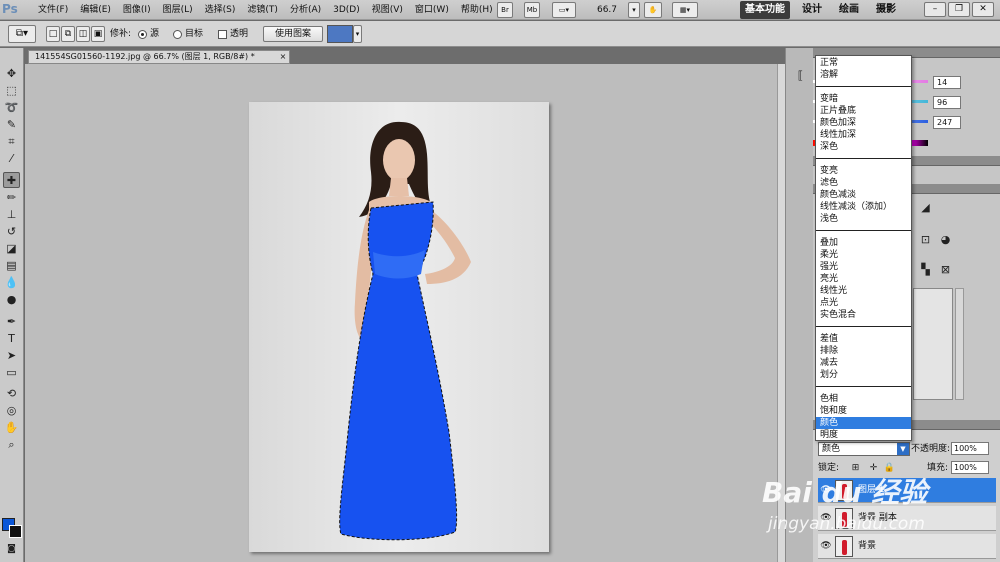 Image resolution: width=1000 pixels, height=562 pixels. What do you see at coordinates (11, 445) in the screenshot?
I see `zoom-tool-icon: ⌕` at bounding box center [11, 445].